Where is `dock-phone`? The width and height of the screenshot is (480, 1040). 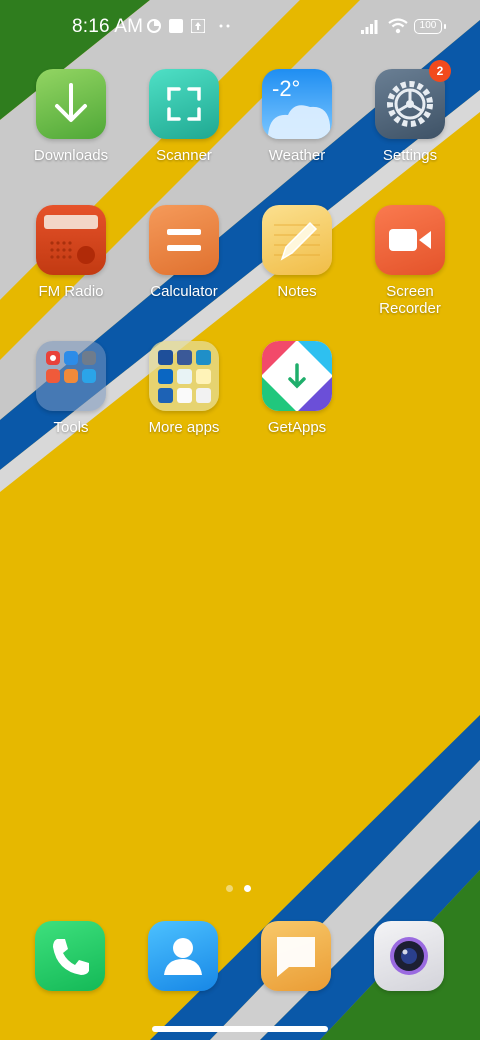 dock-phone is located at coordinates (70, 956).